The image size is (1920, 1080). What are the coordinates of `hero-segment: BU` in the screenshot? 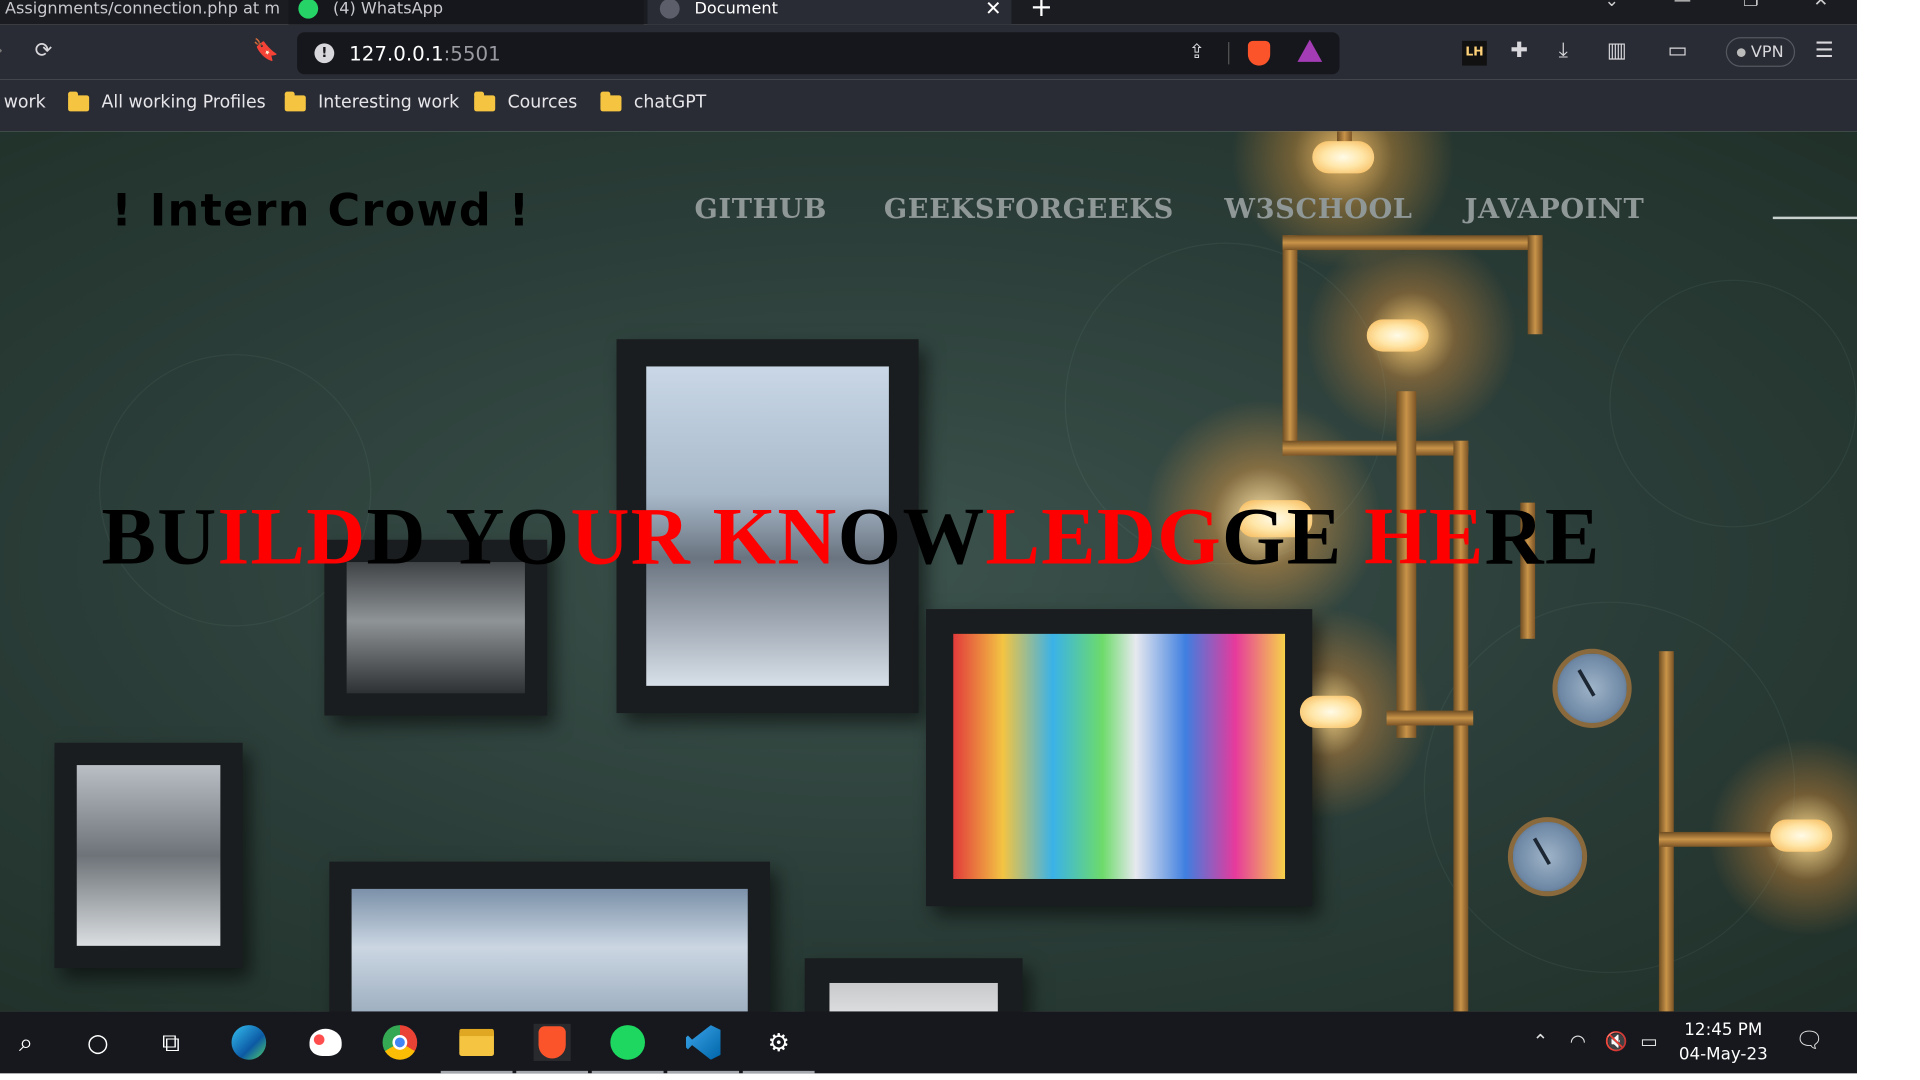 It's located at (159, 536).